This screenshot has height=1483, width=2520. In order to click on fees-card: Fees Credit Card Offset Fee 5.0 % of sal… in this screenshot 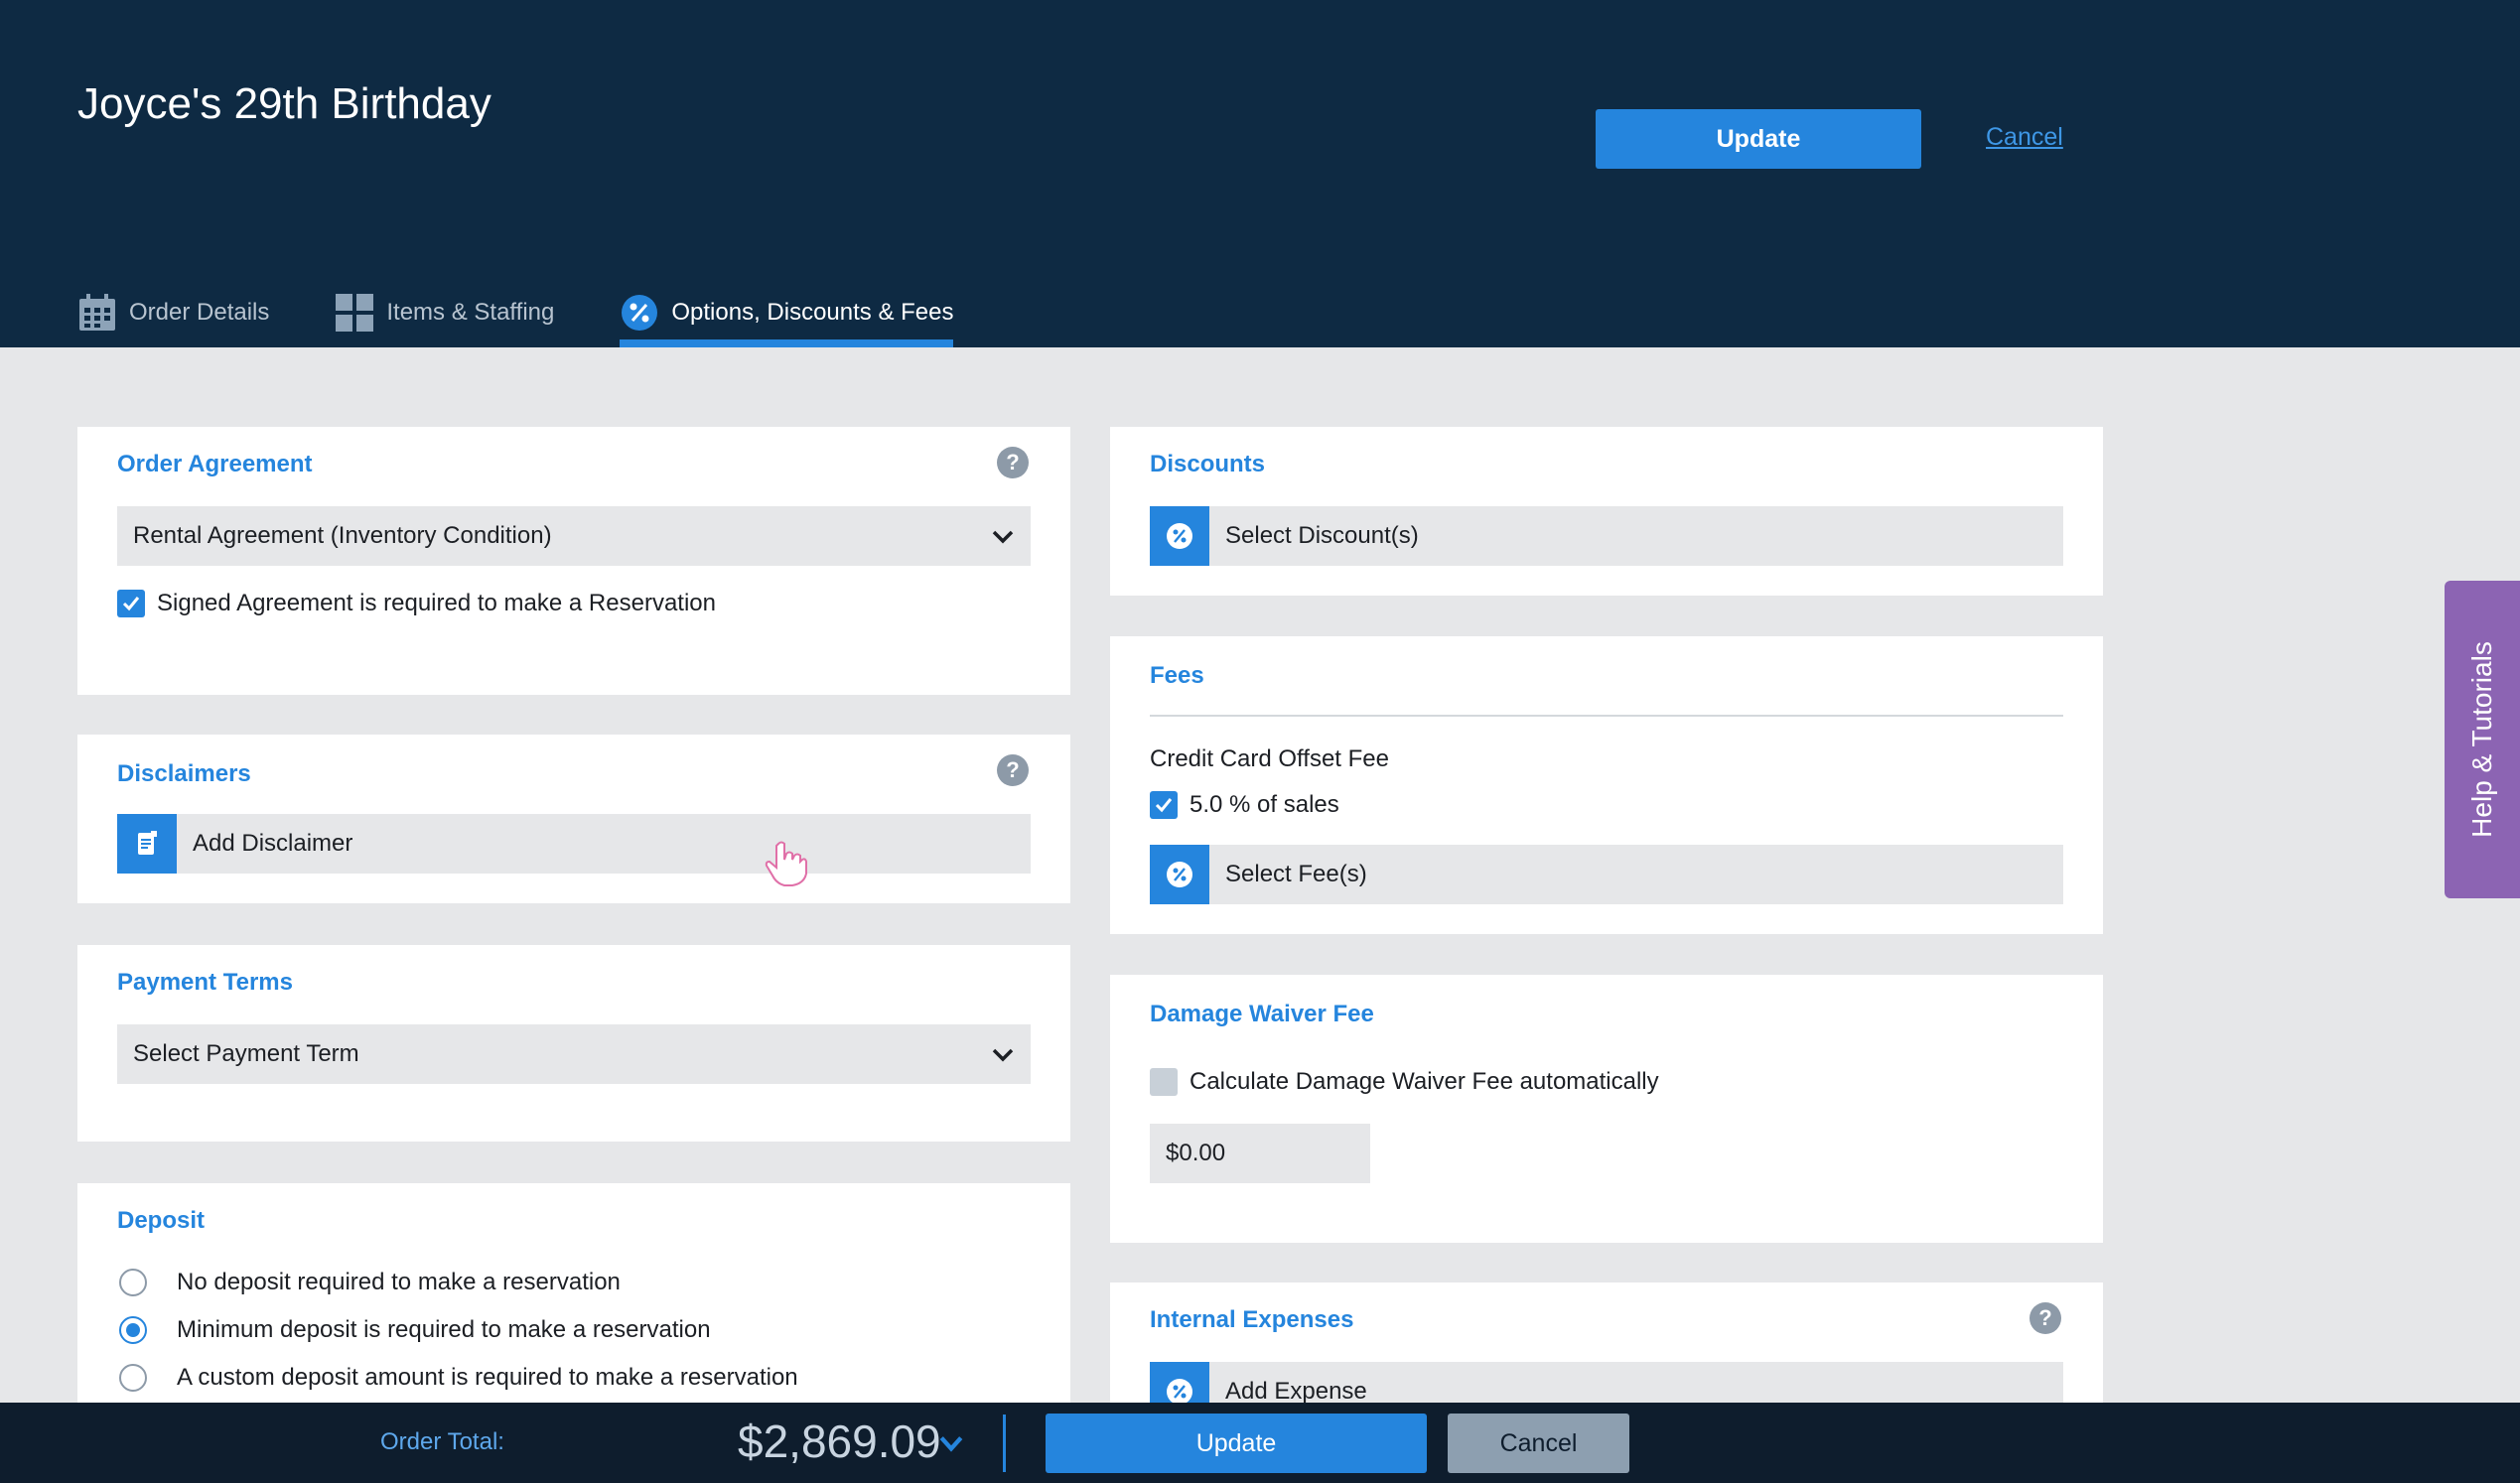, I will do `click(1606, 785)`.